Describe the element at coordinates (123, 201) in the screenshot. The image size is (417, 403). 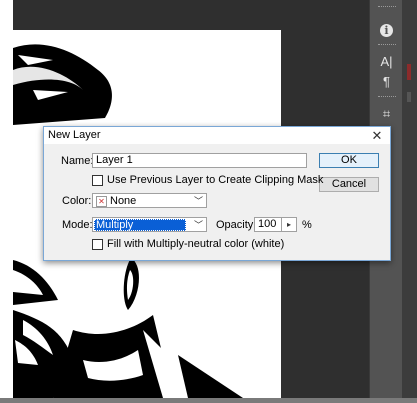
I see `color-value: None` at that location.